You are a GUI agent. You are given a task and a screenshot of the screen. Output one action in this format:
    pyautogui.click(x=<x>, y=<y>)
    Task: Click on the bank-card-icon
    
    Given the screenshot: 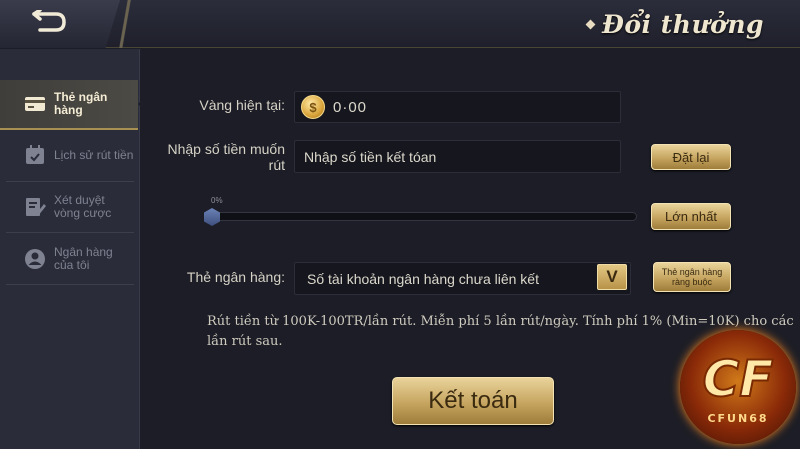 What is the action you would take?
    pyautogui.click(x=35, y=104)
    